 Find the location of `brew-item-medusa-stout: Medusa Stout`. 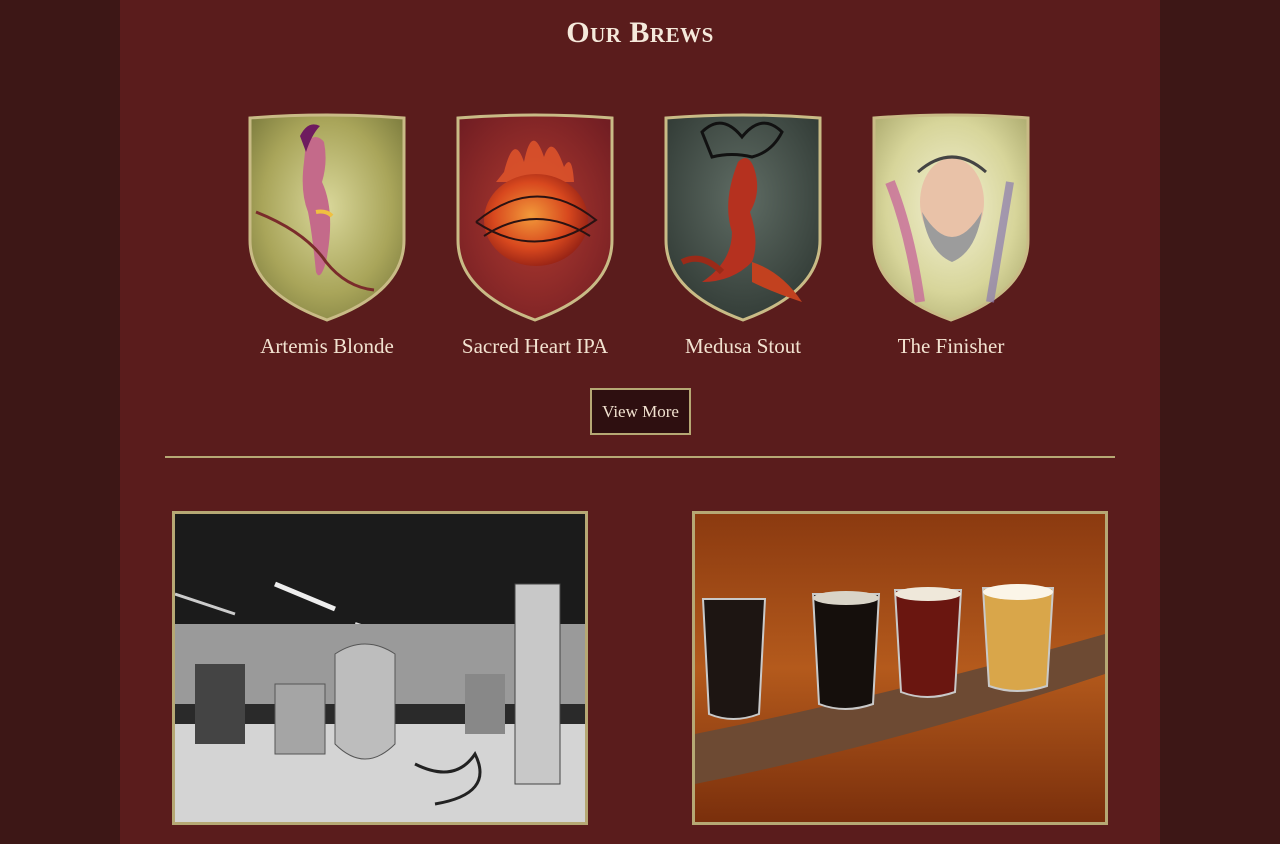

brew-item-medusa-stout: Medusa Stout is located at coordinates (743, 237).